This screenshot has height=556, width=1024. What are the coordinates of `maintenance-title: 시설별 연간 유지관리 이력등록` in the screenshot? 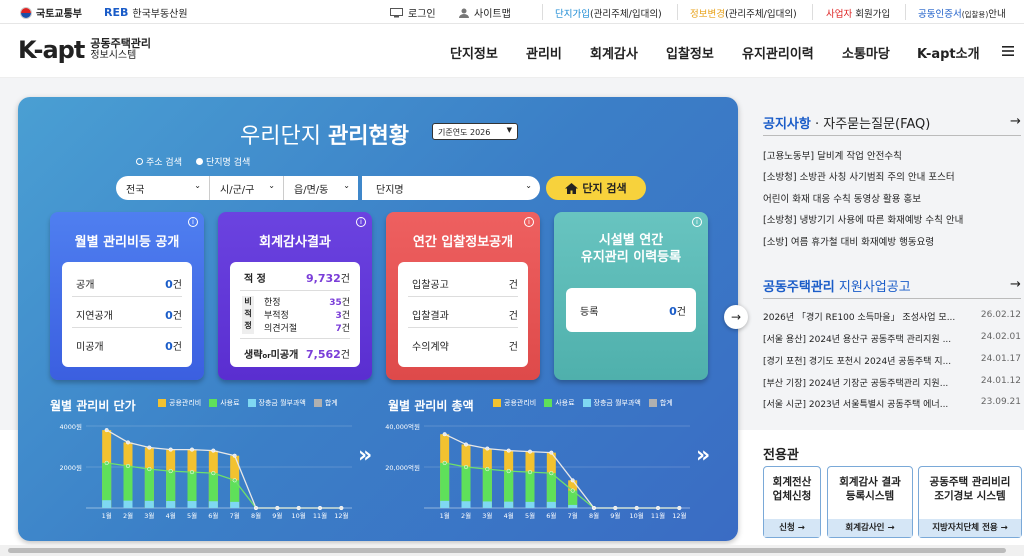 It's located at (631, 249).